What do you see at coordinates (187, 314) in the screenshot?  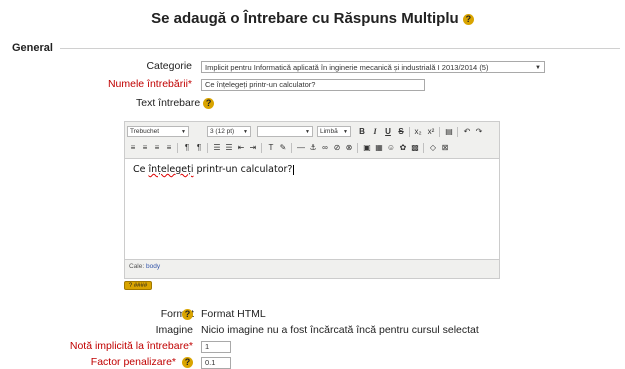 I see `format-help-icon: ?` at bounding box center [187, 314].